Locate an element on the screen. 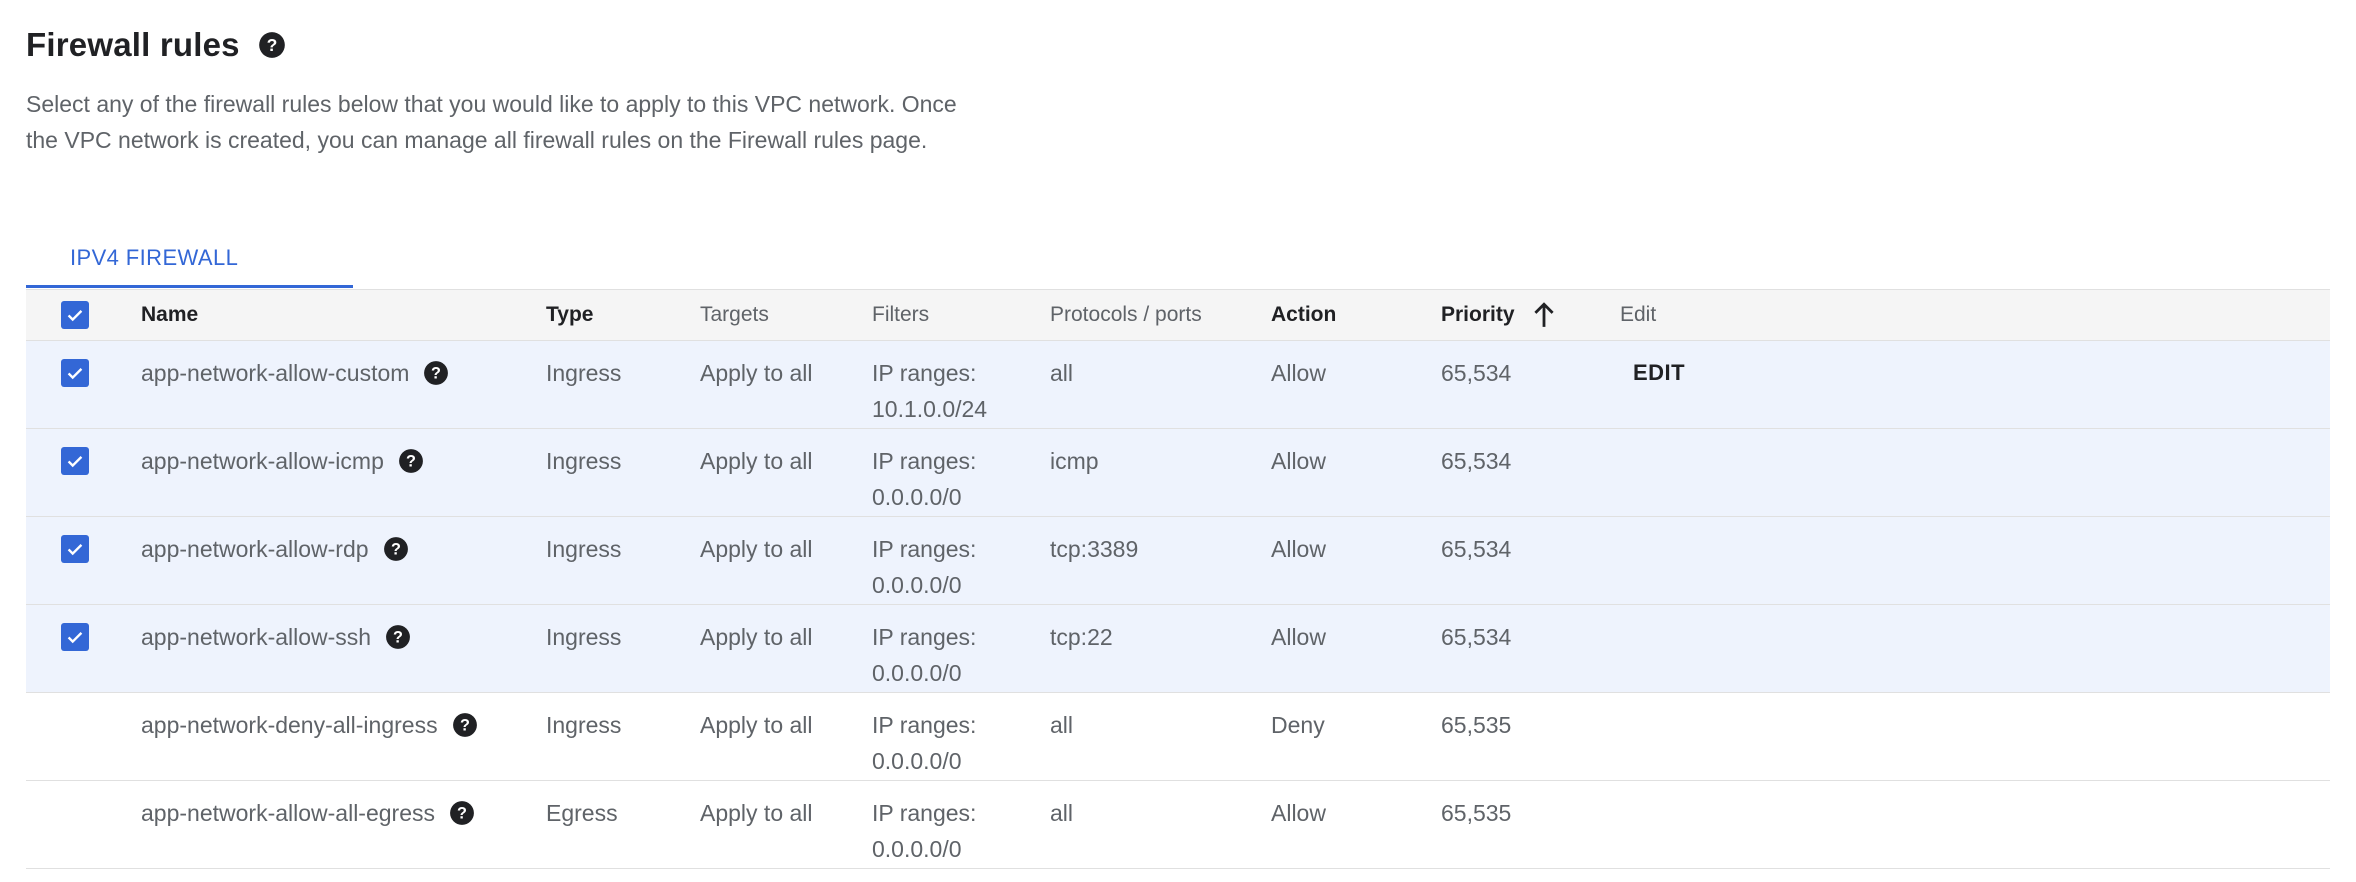 The image size is (2356, 882). select-all-checkbox is located at coordinates (75, 317).